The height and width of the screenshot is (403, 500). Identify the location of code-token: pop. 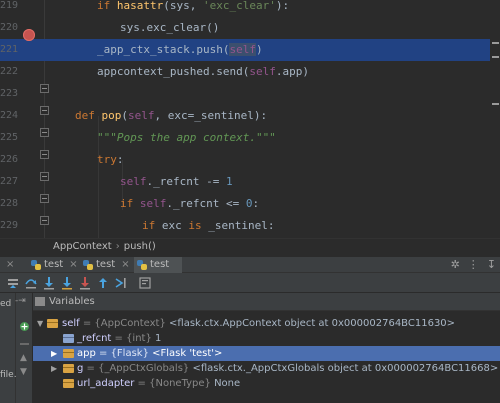
(111, 115).